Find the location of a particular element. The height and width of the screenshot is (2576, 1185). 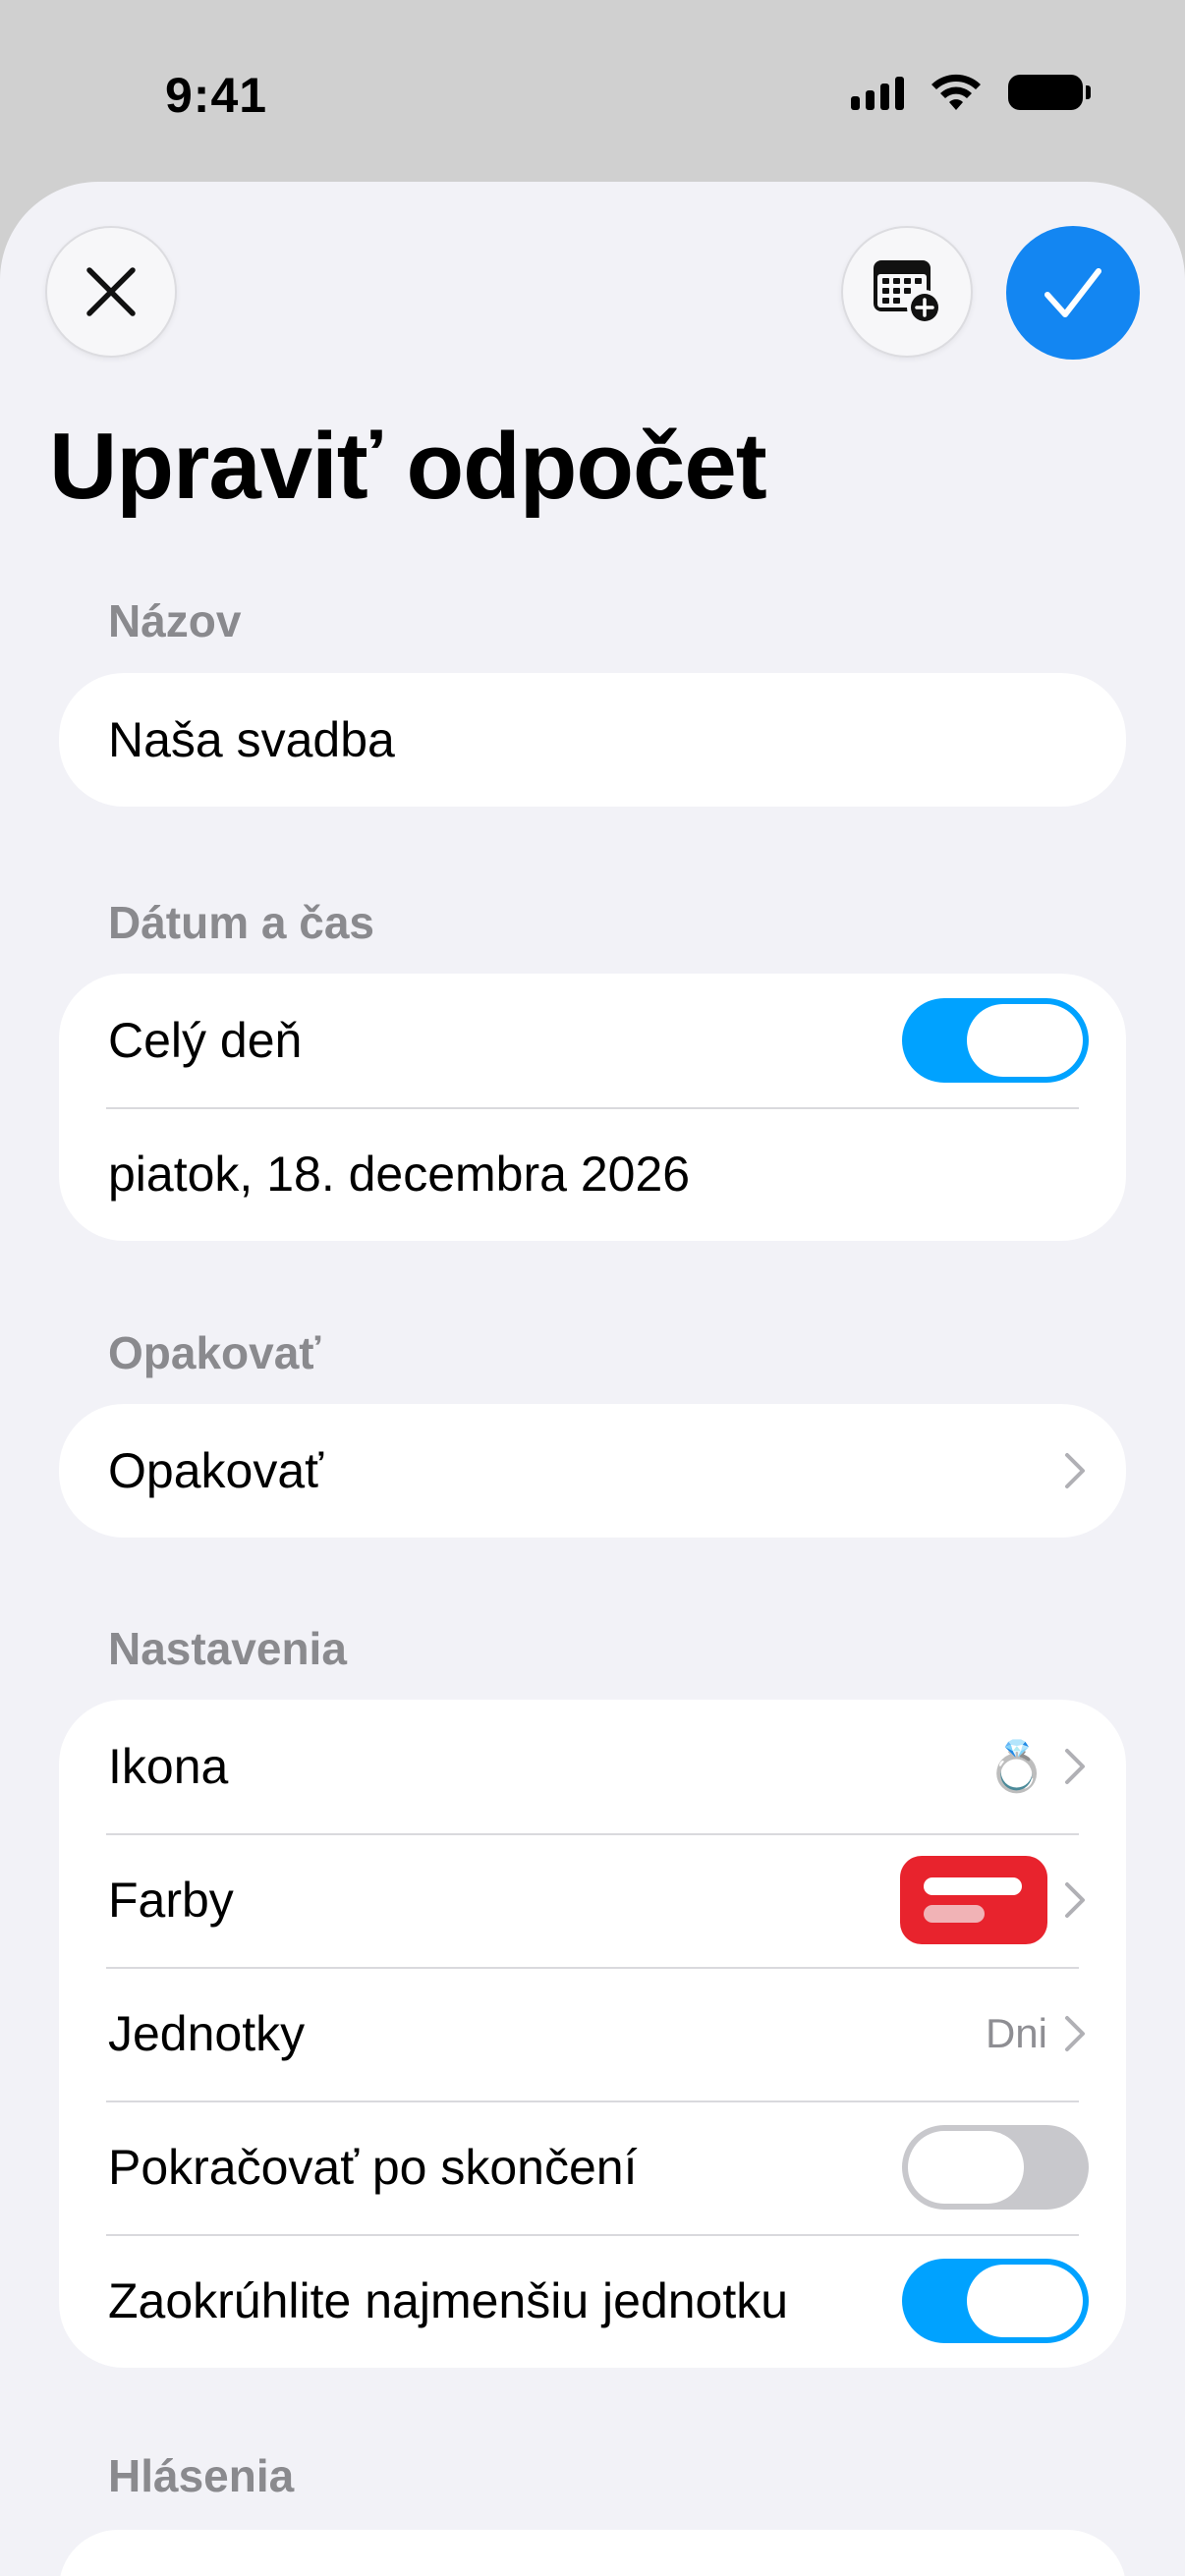

round-smallest-unit-row: Zaokrúhlite najmenšiu jednotku is located at coordinates (592, 2301).